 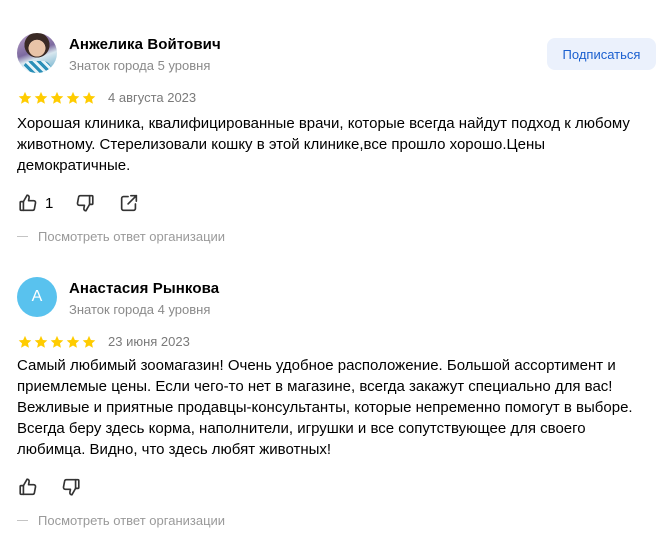 I want to click on subscribe-button: Подписаться, so click(x=601, y=54).